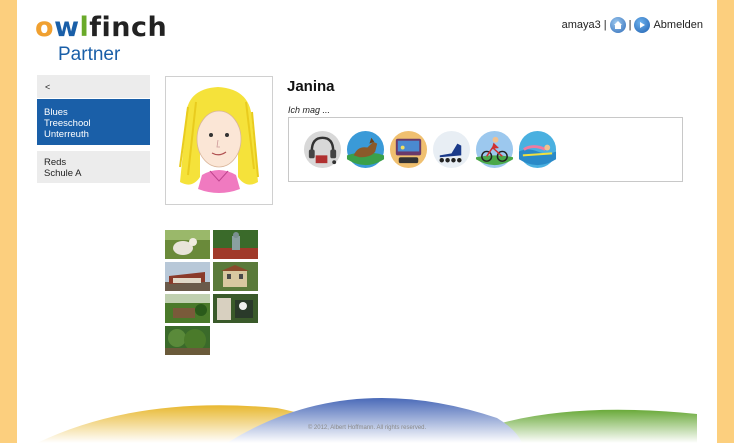 This screenshot has width=734, height=443. Describe the element at coordinates (642, 25) in the screenshot. I see `logout-arrow-icon` at that location.